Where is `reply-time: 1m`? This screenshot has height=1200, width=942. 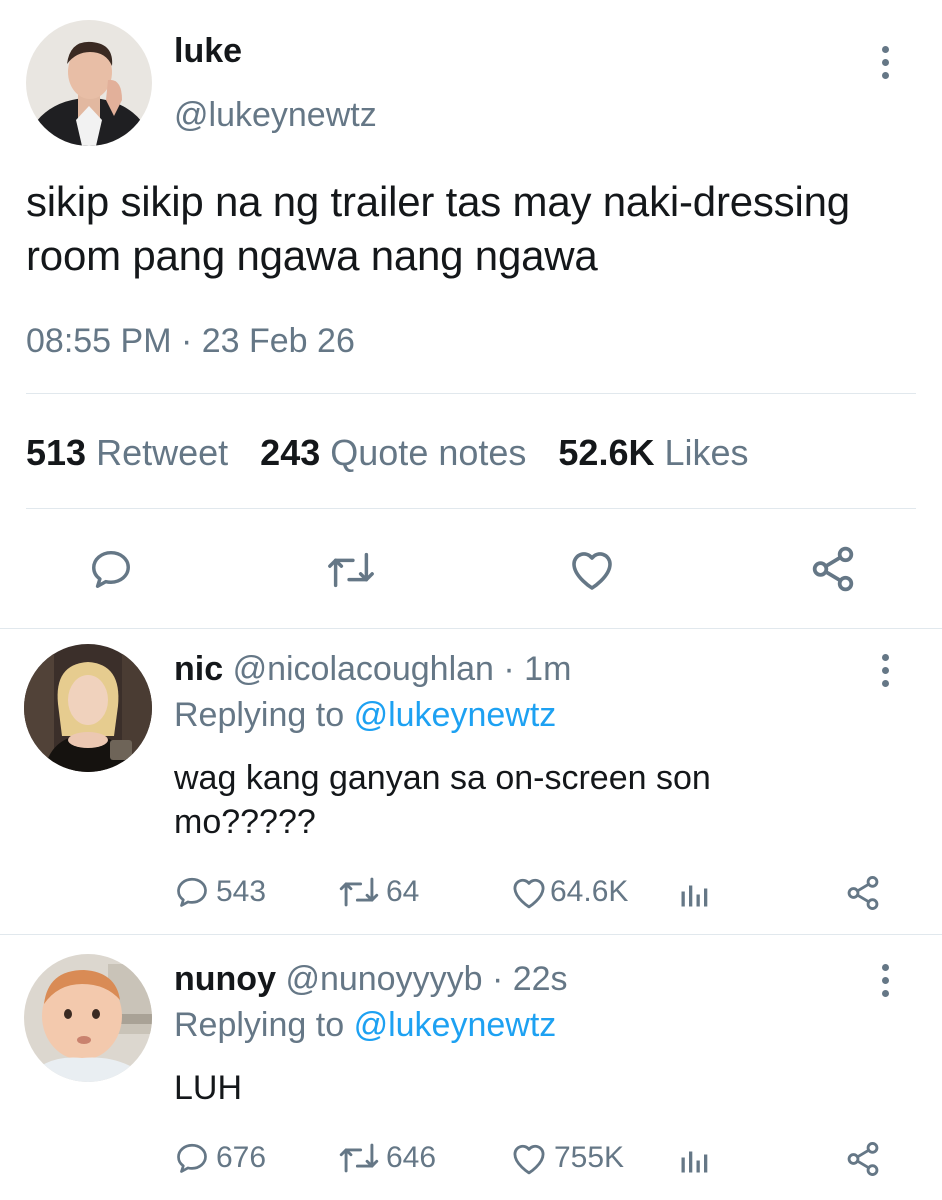
reply-time: 1m is located at coordinates (547, 669).